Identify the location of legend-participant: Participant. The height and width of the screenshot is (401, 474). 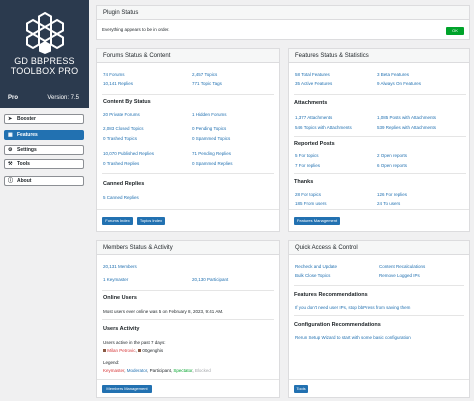
(160, 370).